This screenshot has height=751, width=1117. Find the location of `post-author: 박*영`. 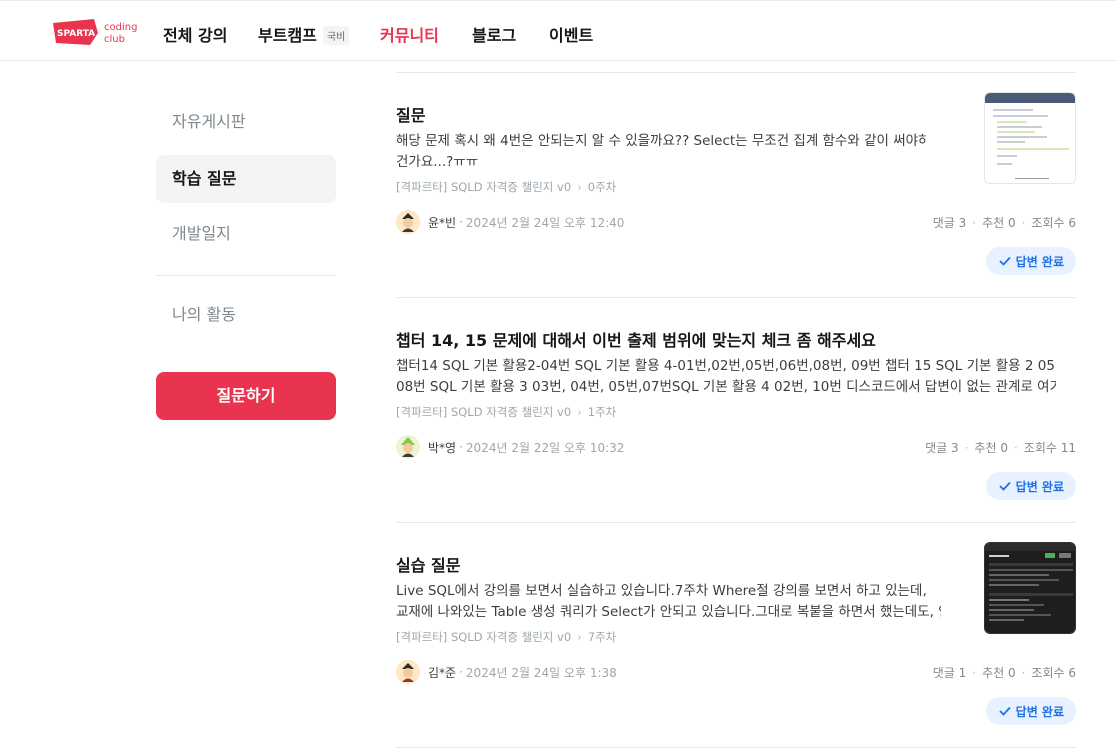

post-author: 박*영 is located at coordinates (442, 447).